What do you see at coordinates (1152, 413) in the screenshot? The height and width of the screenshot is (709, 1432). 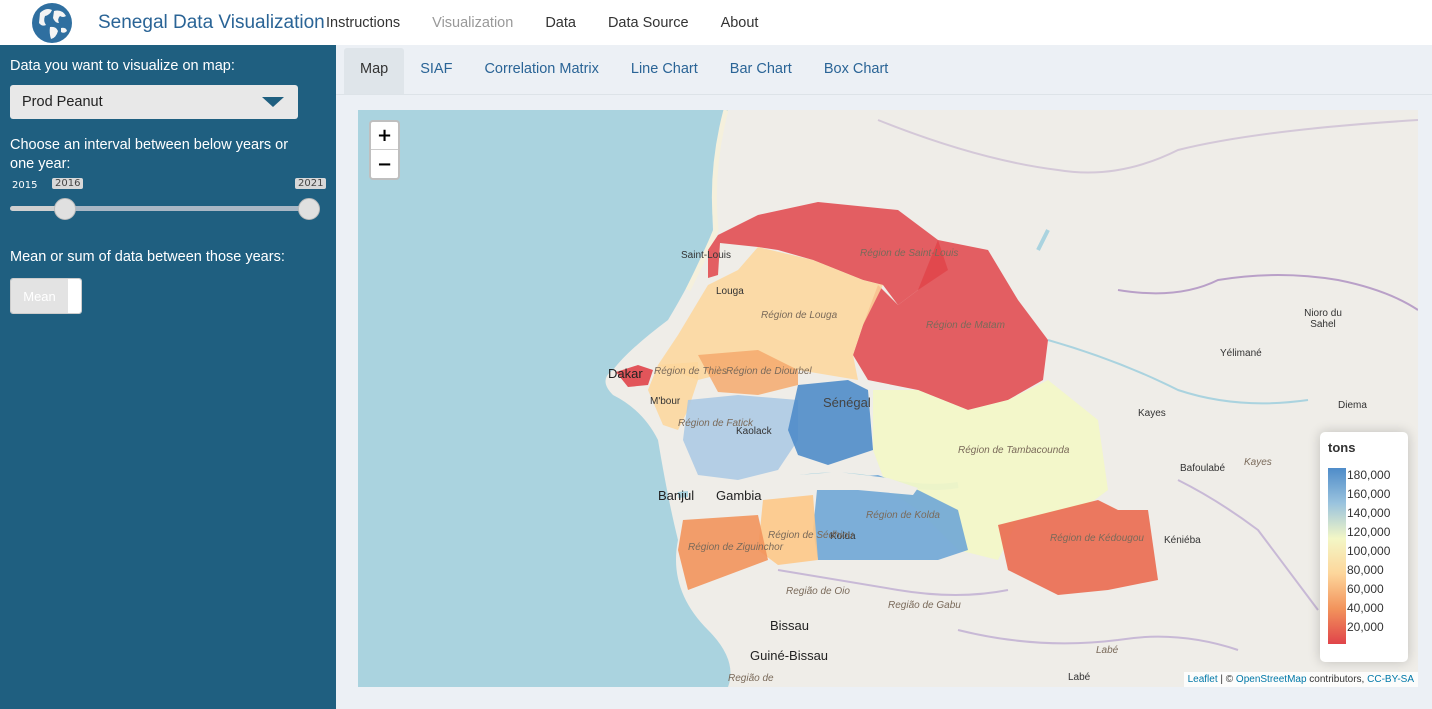 I see `label-kayes: Kayes` at bounding box center [1152, 413].